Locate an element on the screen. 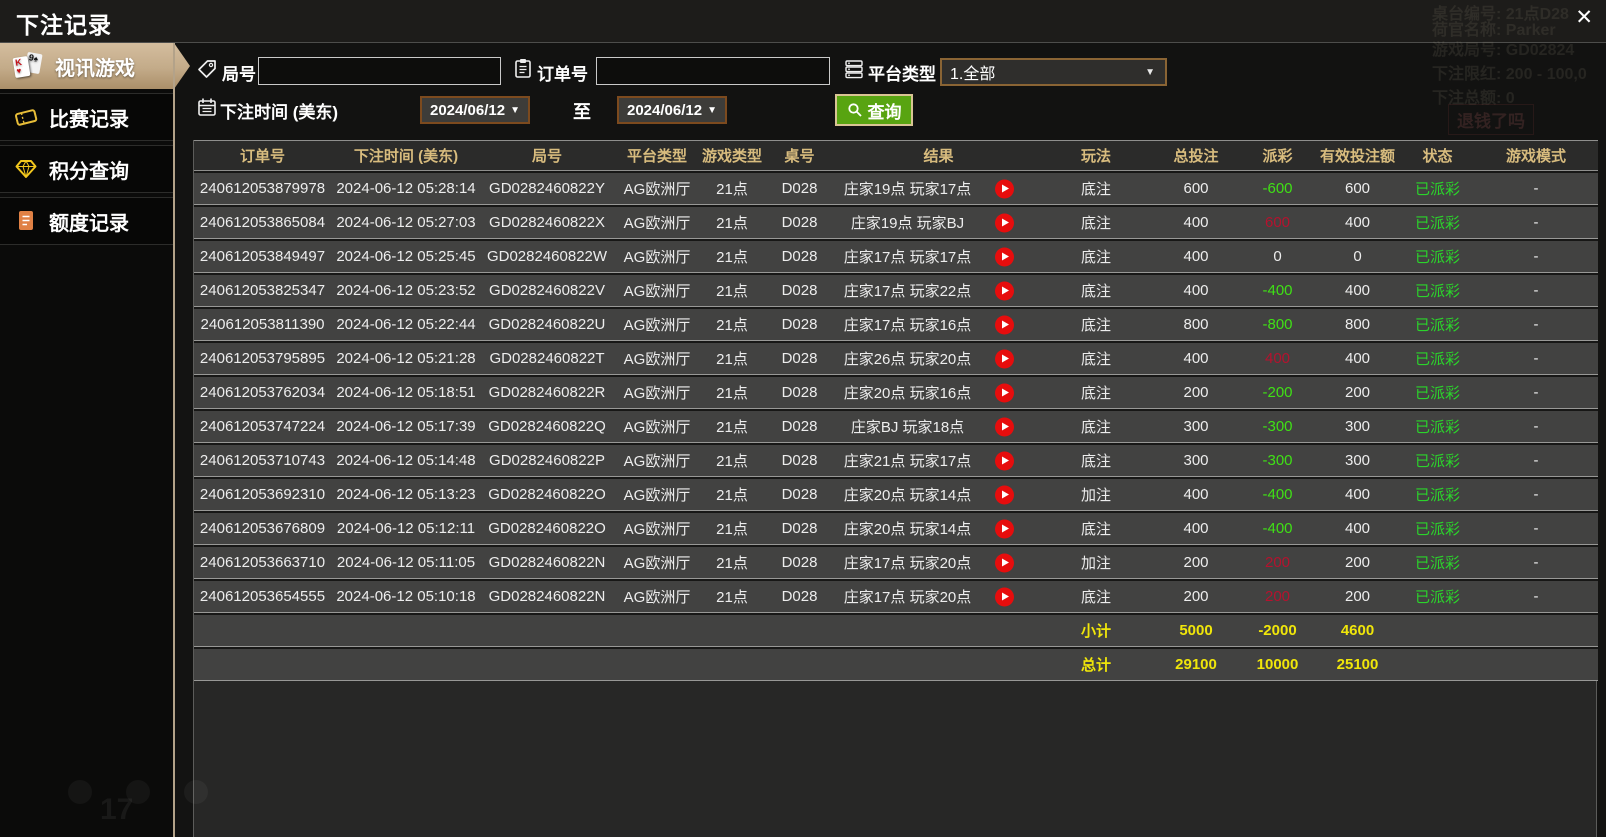 This screenshot has width=1606, height=837. sidebar-item-label: 比赛记录 is located at coordinates (89, 119).